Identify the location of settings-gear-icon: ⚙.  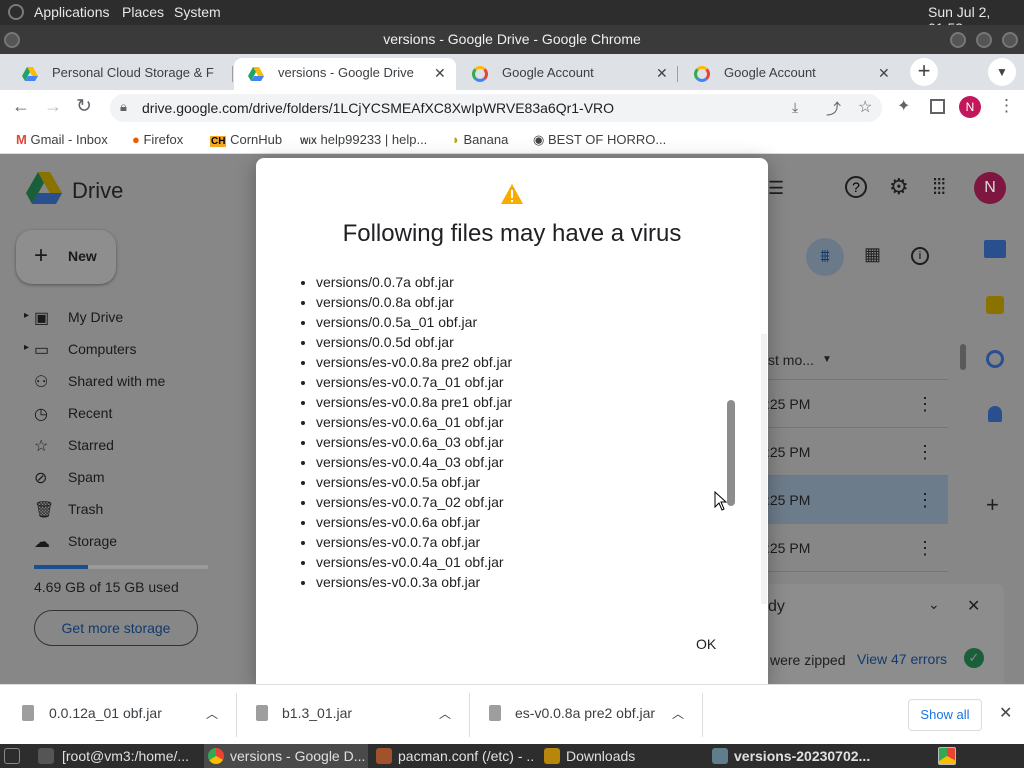
(899, 187).